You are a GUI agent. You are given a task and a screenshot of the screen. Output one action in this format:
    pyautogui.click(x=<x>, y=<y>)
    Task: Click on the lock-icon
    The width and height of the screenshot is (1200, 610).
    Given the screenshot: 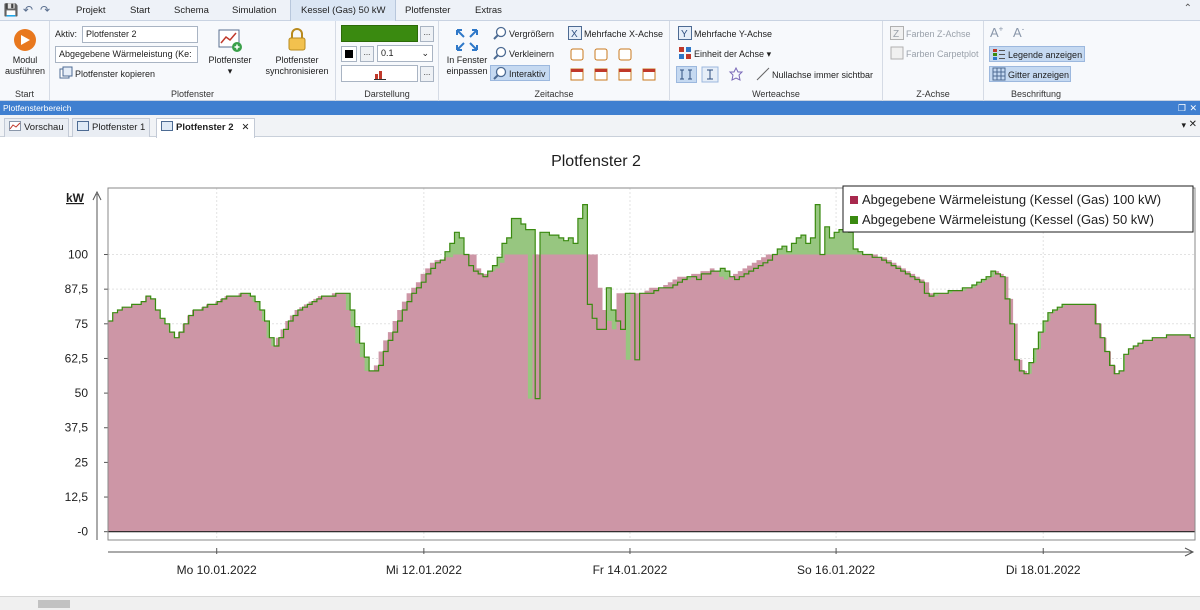 What is the action you would take?
    pyautogui.click(x=297, y=39)
    